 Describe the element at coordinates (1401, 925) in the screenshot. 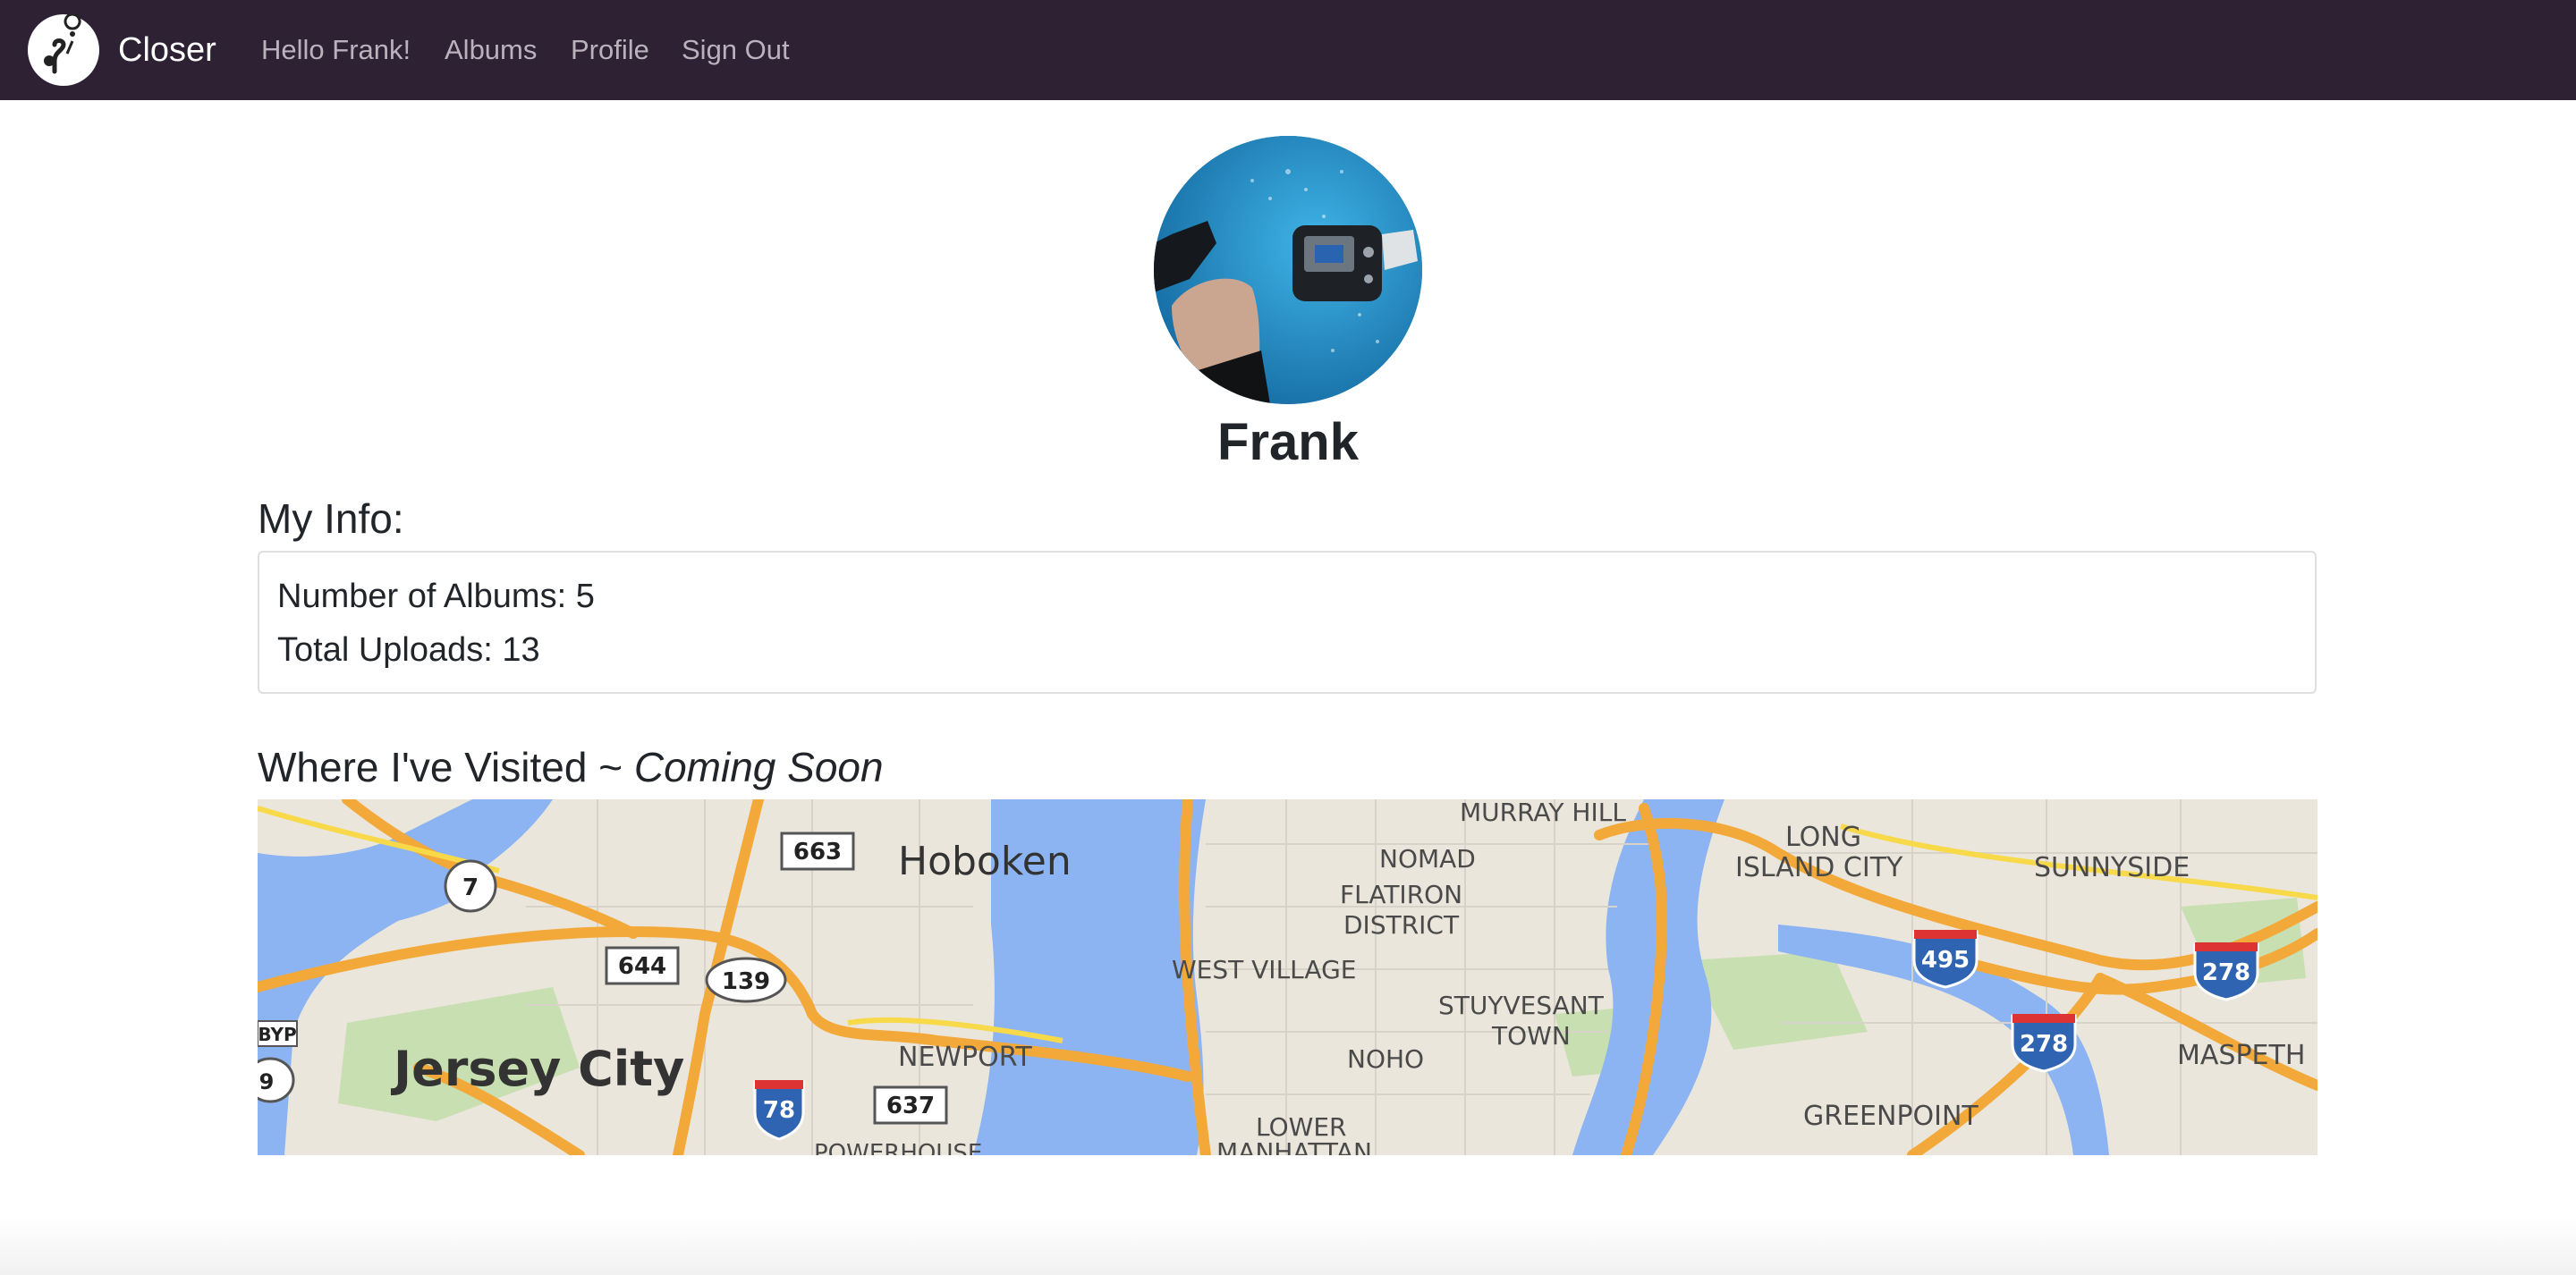

I see `map-label-district: DISTRICT` at that location.